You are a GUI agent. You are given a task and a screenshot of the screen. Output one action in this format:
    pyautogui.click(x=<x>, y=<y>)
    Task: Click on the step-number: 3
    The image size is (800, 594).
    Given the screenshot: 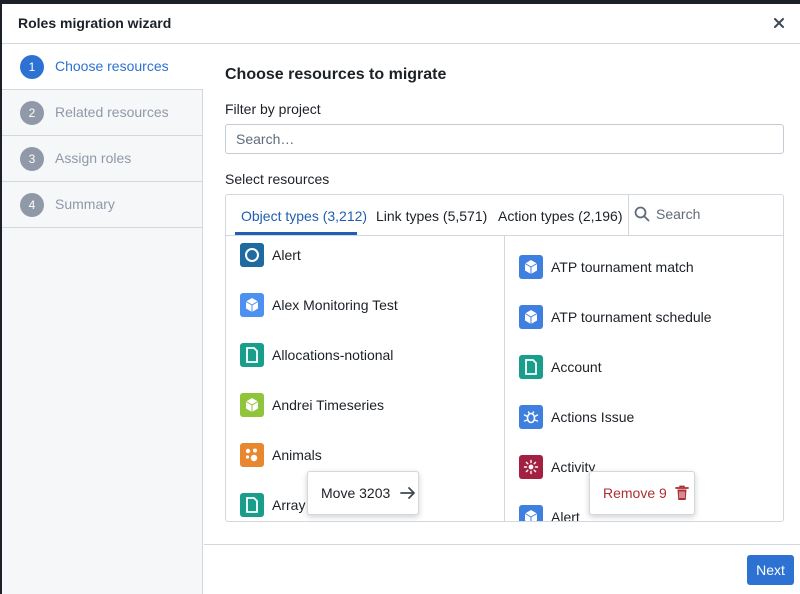 What is the action you would take?
    pyautogui.click(x=32, y=159)
    